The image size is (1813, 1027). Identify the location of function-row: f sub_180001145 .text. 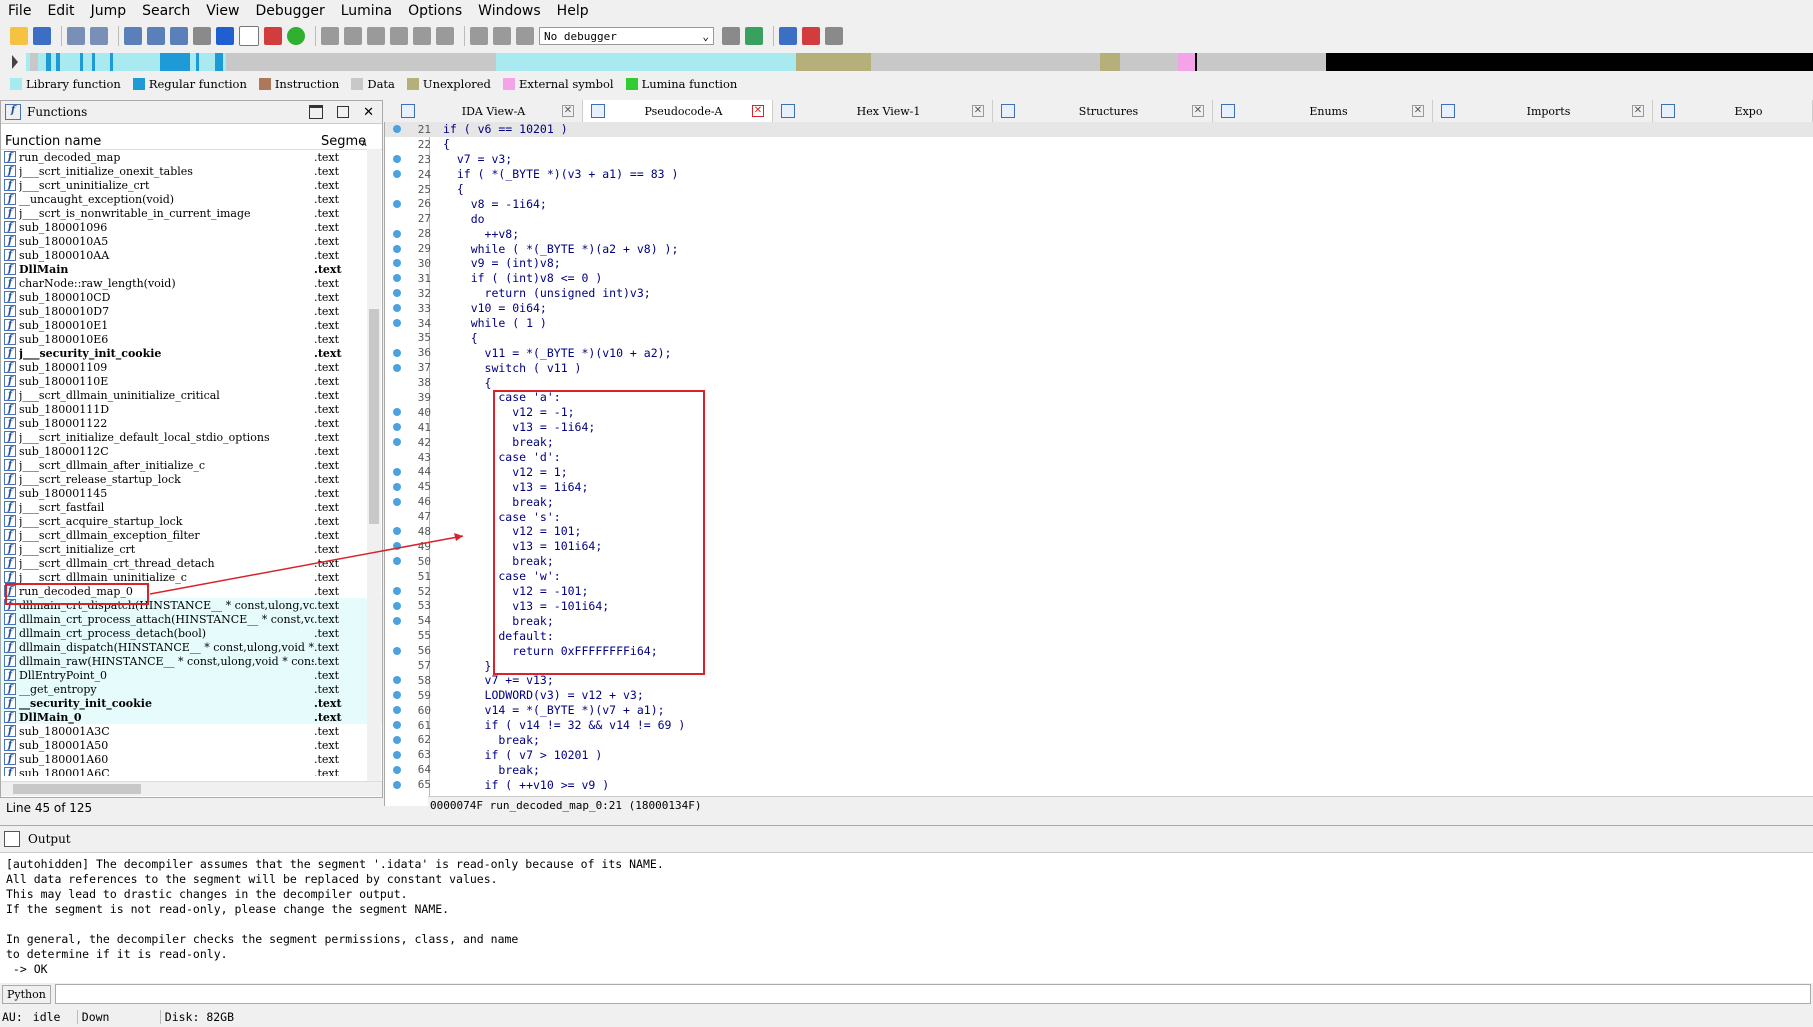
(191, 493).